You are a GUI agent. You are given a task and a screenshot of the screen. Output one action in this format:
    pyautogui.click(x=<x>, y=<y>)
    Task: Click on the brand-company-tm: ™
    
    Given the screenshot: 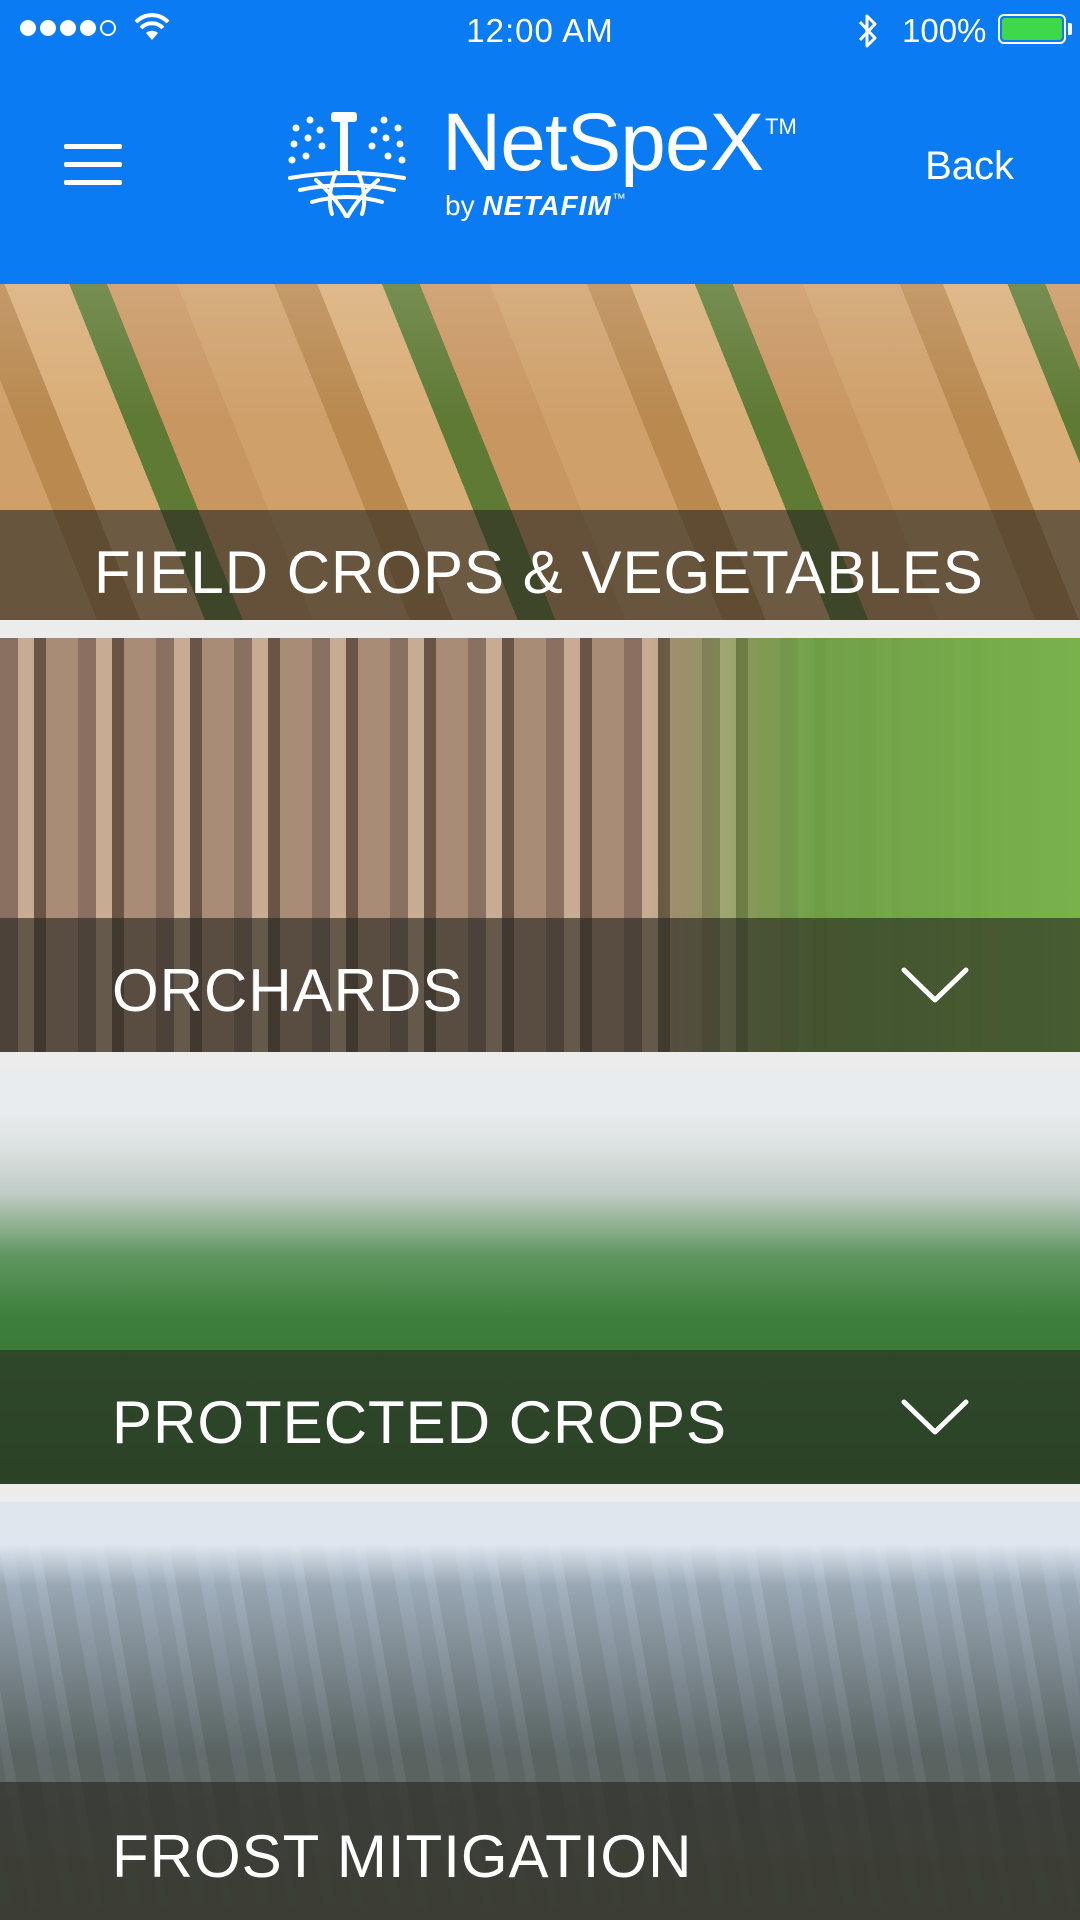 What is the action you would take?
    pyautogui.click(x=618, y=198)
    